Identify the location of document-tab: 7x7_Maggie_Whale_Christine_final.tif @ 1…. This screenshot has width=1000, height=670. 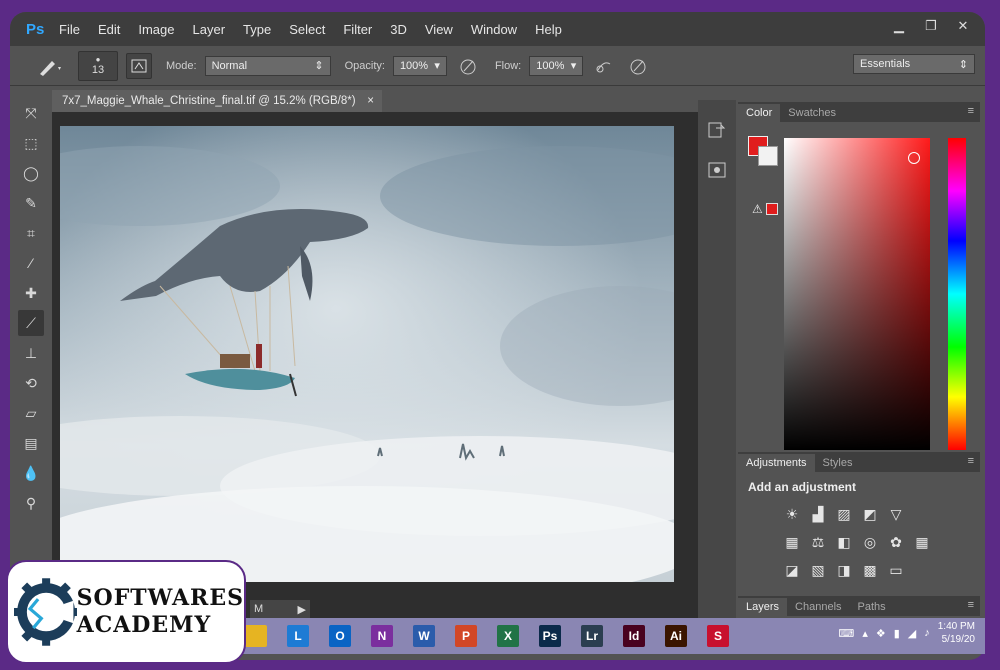
(217, 101).